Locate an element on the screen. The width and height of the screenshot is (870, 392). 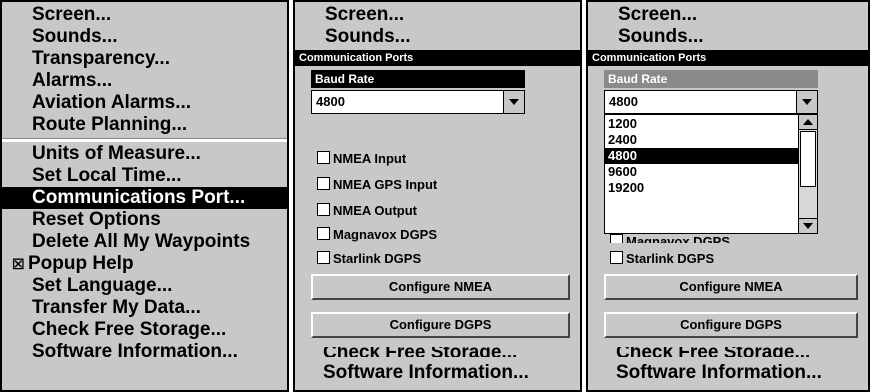
menu-item-reset-options: Reset Options is located at coordinates (144, 220).